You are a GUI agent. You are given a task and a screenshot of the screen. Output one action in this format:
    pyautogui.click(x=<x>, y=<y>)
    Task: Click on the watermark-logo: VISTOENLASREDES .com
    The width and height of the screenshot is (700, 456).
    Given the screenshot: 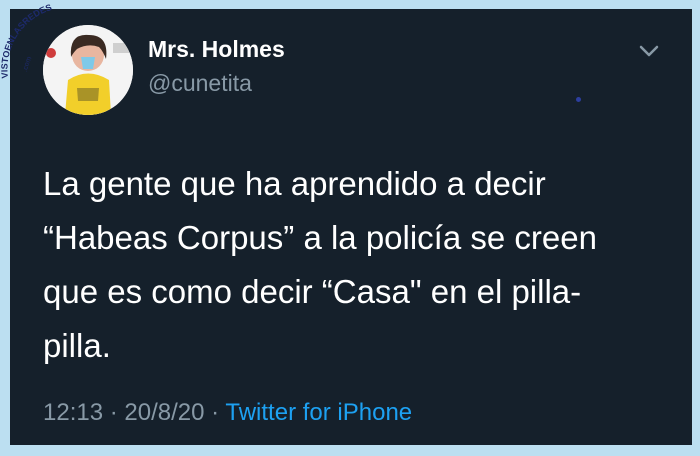 What is the action you would take?
    pyautogui.click(x=26, y=40)
    